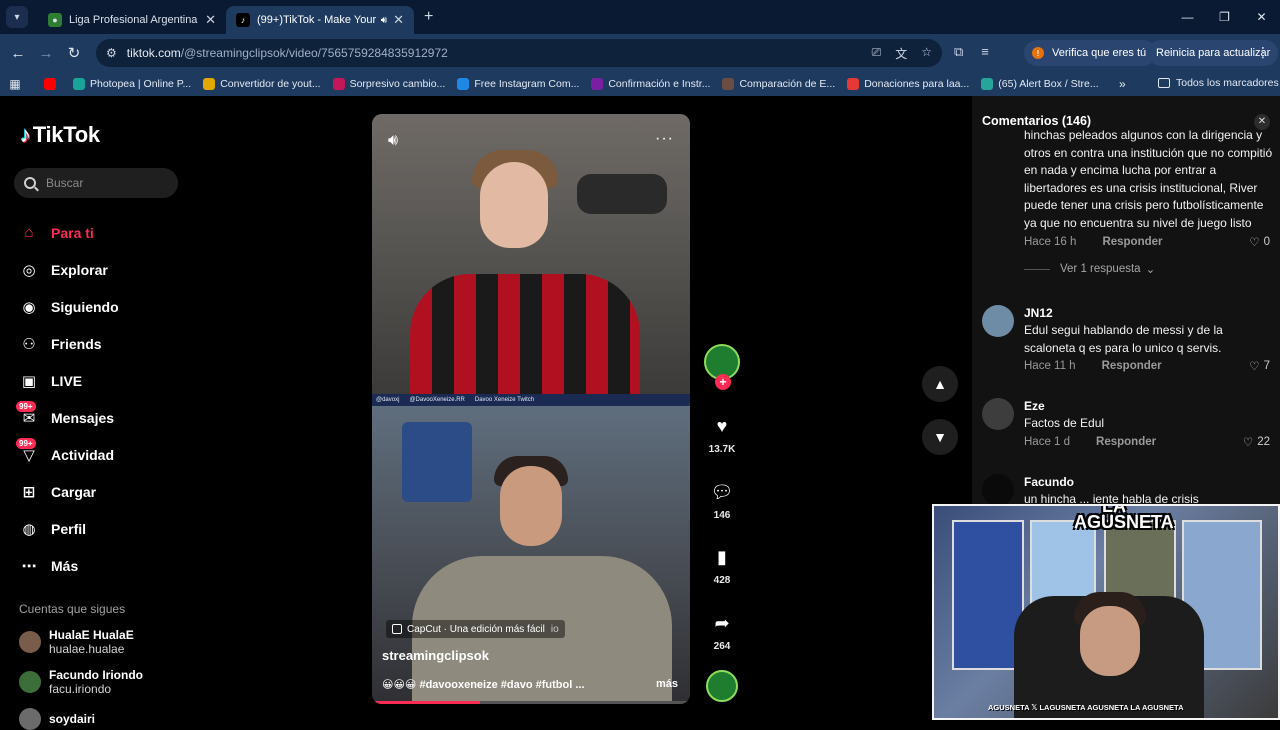 This screenshot has width=1280, height=730. Describe the element at coordinates (1261, 17) in the screenshot. I see `close-window-icon: ✕` at that location.